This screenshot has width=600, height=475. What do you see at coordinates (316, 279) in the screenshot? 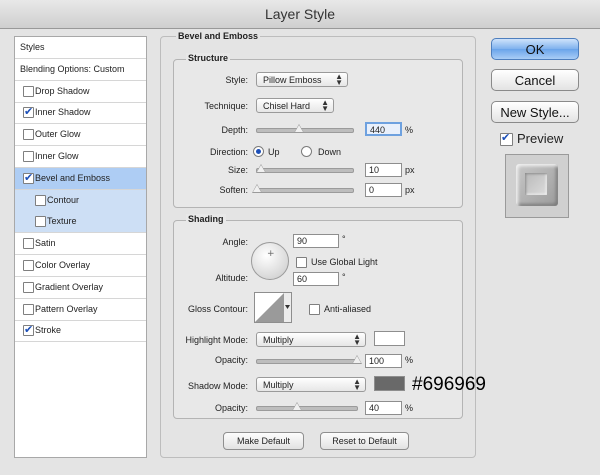
I see `altitude-field: 60` at bounding box center [316, 279].